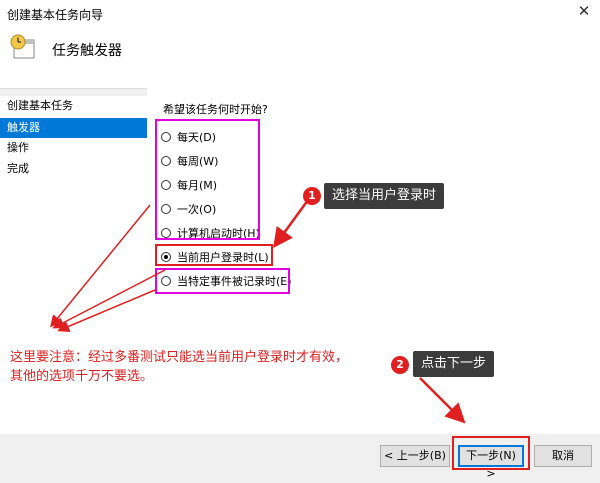 The image size is (600, 483). What do you see at coordinates (22, 46) in the screenshot?
I see `task-clock-icon` at bounding box center [22, 46].